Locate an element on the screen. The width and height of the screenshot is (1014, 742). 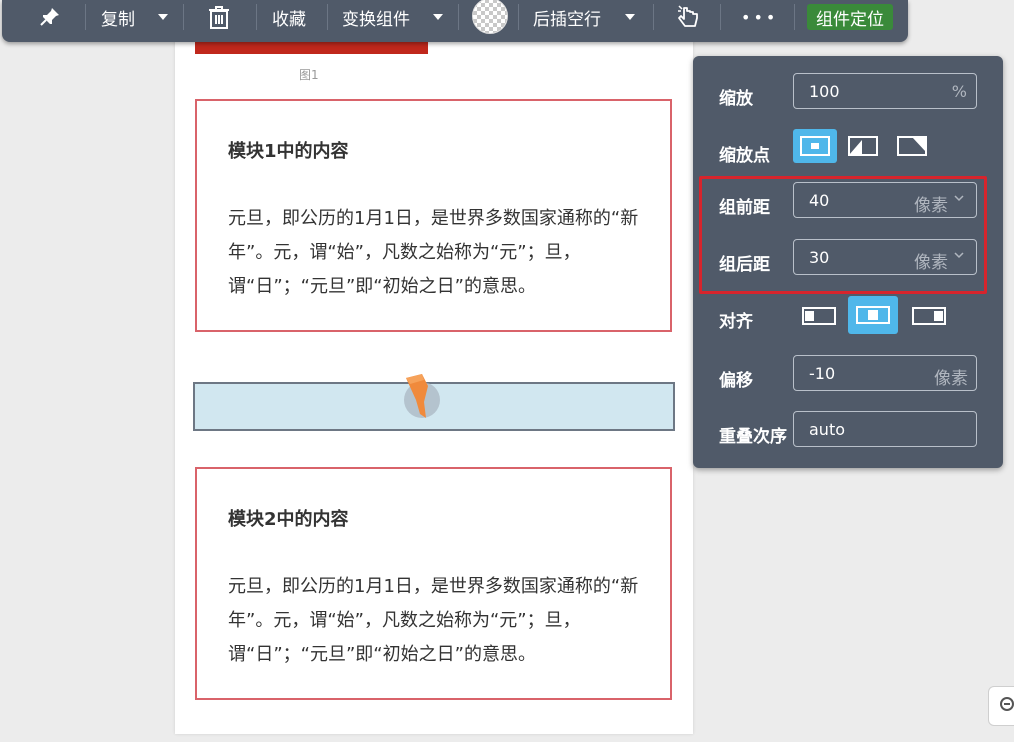
more-button: ••• is located at coordinates (759, 17).